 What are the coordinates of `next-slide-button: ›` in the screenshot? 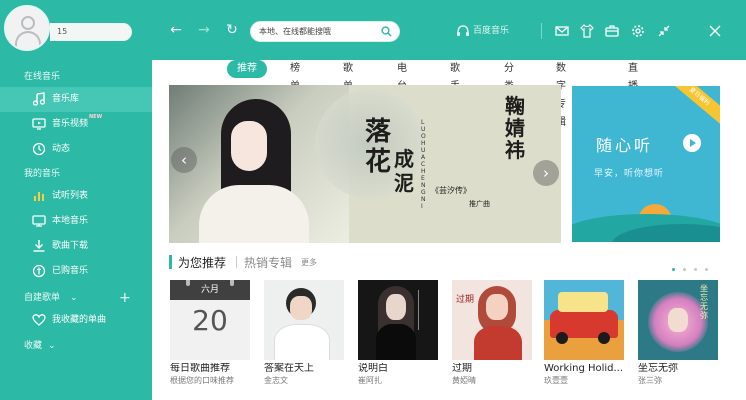 It's located at (546, 173).